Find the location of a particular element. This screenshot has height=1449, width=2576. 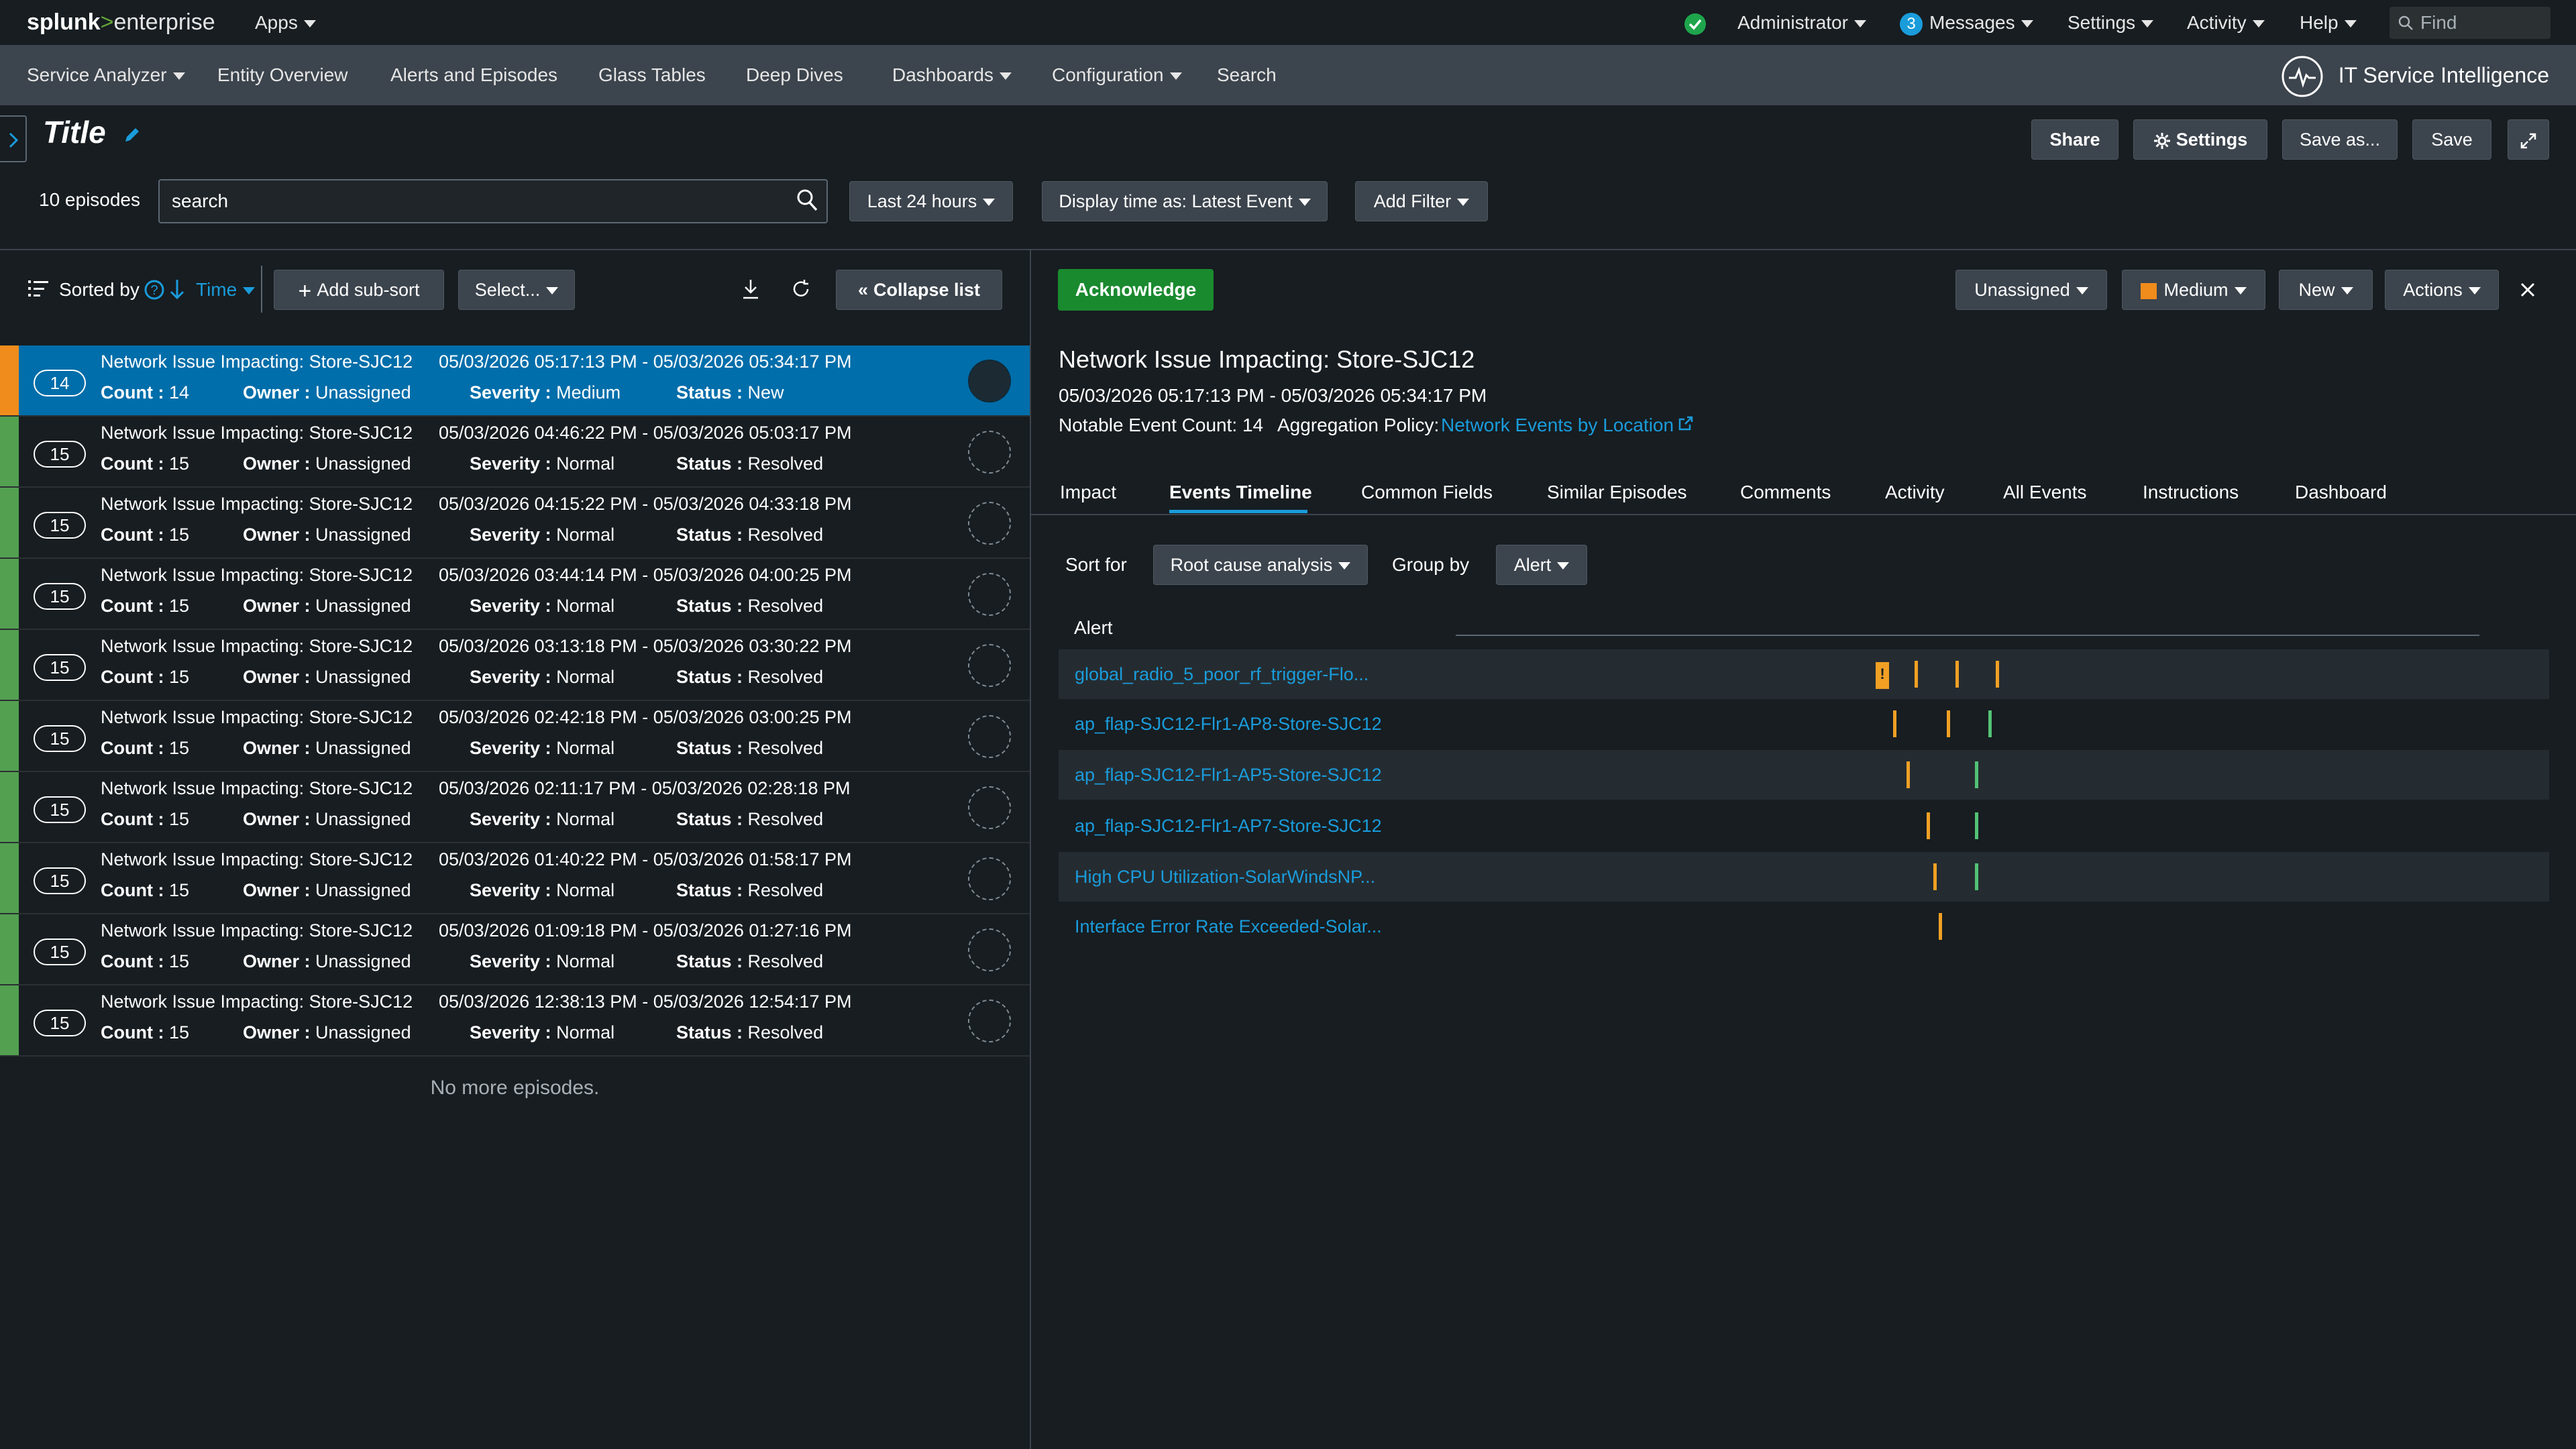

tab-instructions: Instructions is located at coordinates (2191, 492).